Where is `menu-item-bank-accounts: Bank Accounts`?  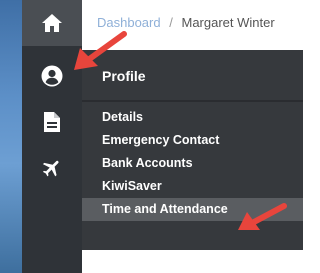 menu-item-bank-accounts: Bank Accounts is located at coordinates (192, 163).